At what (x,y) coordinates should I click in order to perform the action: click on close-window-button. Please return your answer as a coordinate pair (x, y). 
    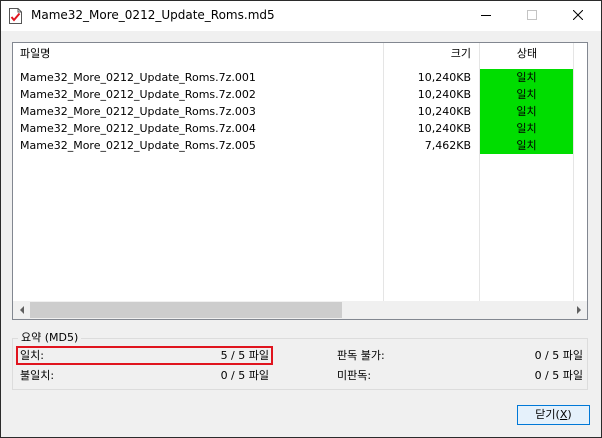
    Looking at the image, I should click on (578, 16).